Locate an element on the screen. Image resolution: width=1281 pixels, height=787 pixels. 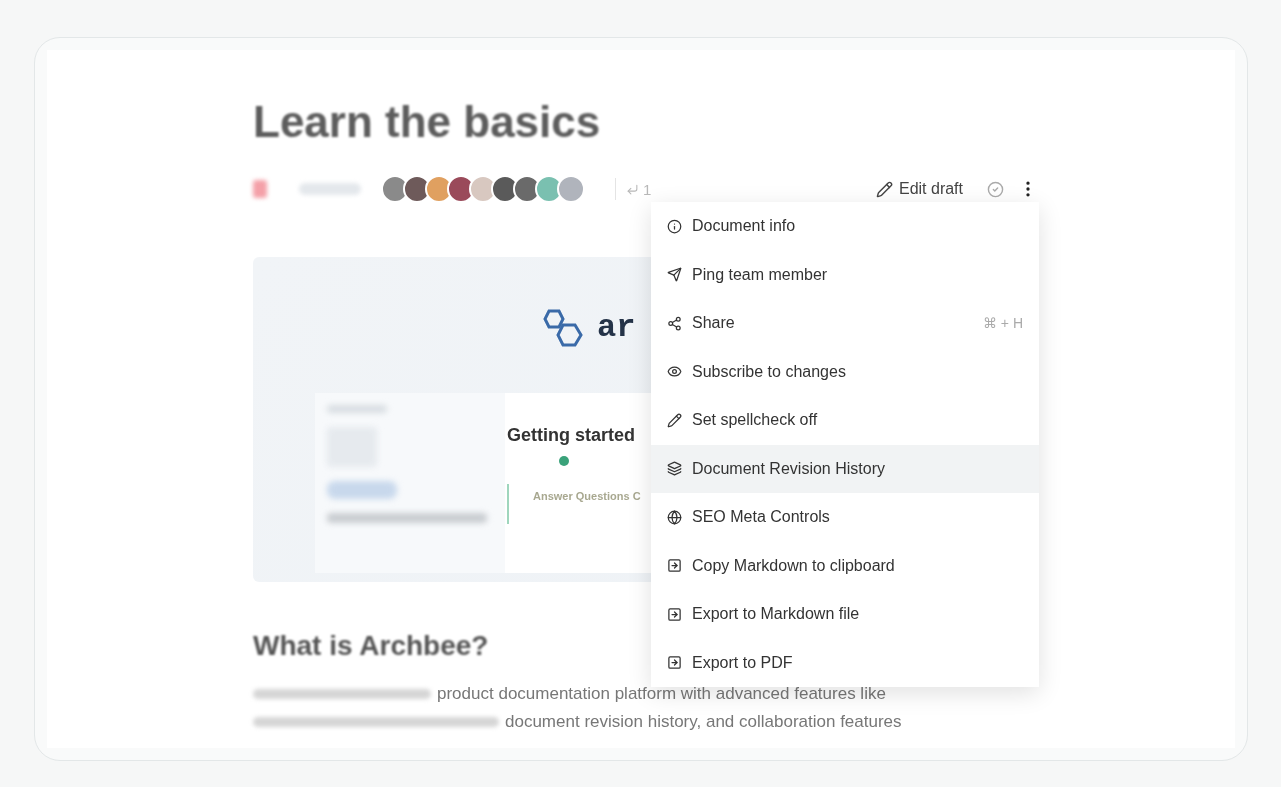
section-heading: What is Archbee? is located at coordinates (371, 646).